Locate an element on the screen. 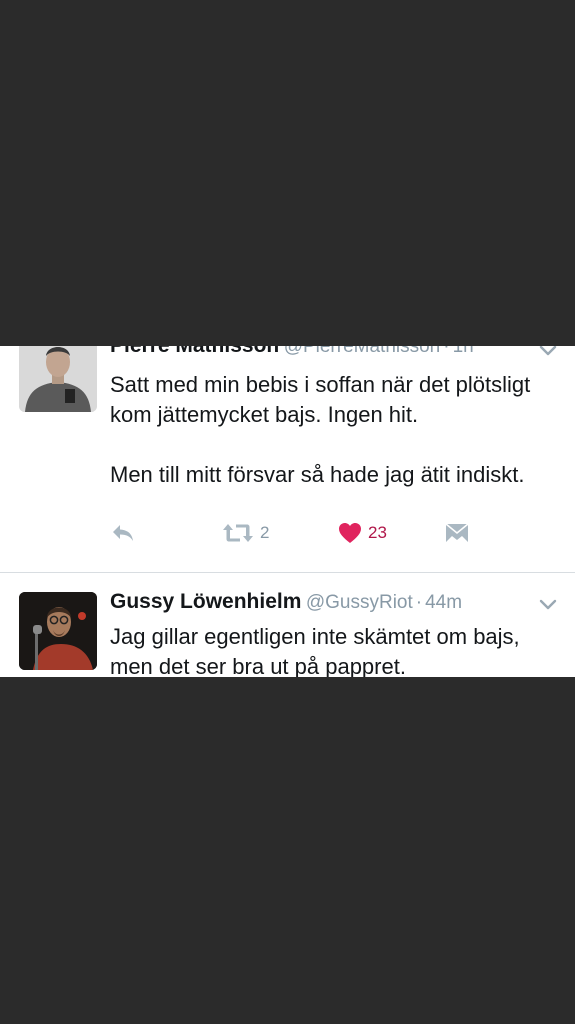 The height and width of the screenshot is (1024, 575). author-name: Gussy Löwenhielm is located at coordinates (205, 601).